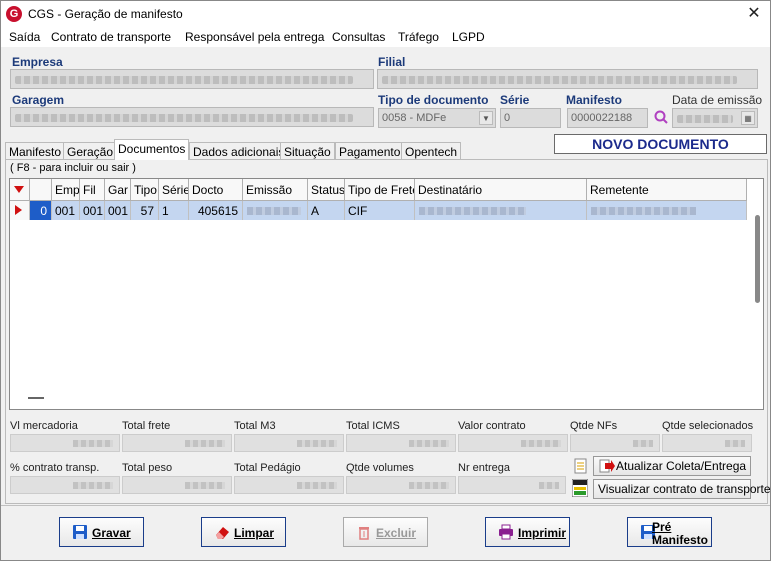  What do you see at coordinates (370, 151) in the screenshot?
I see `tab-pagamento: Pagamento` at bounding box center [370, 151].